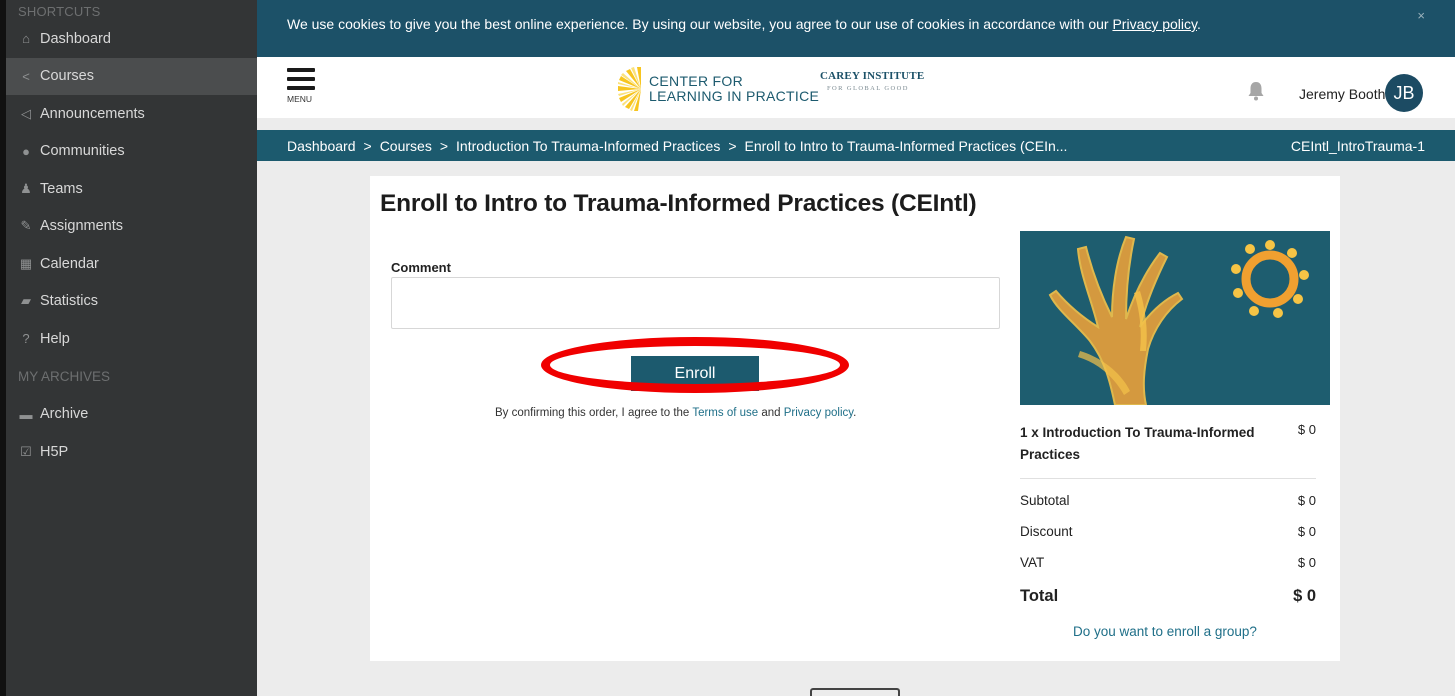 This screenshot has height=696, width=1455. What do you see at coordinates (69, 301) in the screenshot?
I see `sidebar-item-label: Statistics` at bounding box center [69, 301].